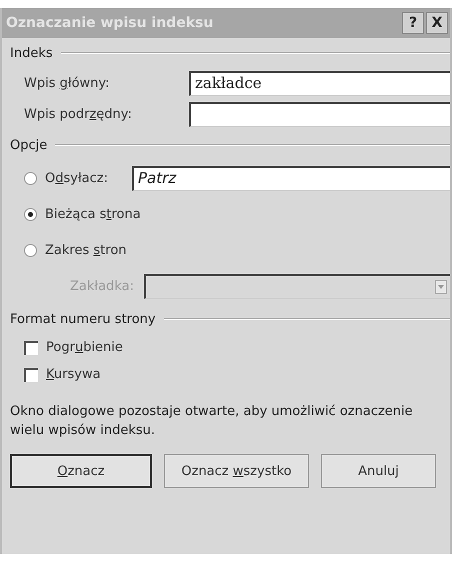 The height and width of the screenshot is (562, 464). I want to click on radio-label: Odsyłacz:, so click(76, 178).